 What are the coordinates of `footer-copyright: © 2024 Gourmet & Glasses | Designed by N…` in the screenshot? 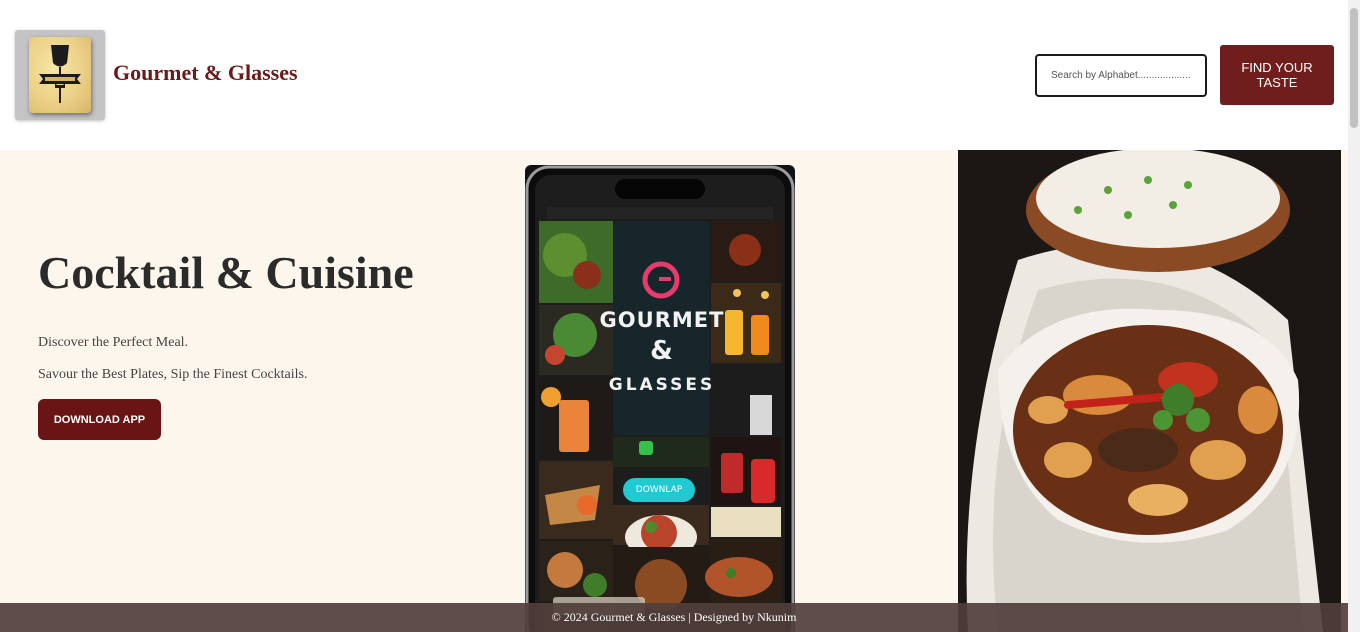 It's located at (674, 617).